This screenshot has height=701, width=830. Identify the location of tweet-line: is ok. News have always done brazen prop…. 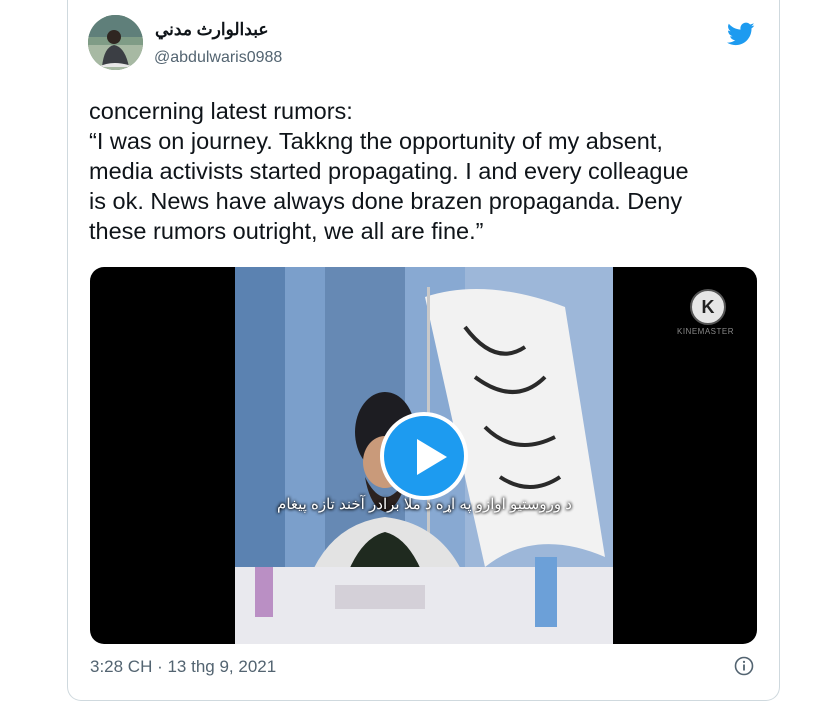
(386, 201).